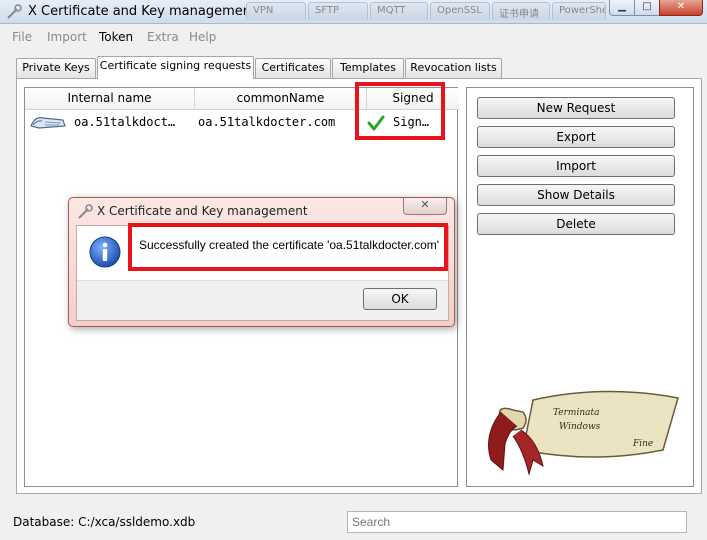 This screenshot has width=707, height=540. I want to click on minimize-icon: ▁, so click(622, 6).